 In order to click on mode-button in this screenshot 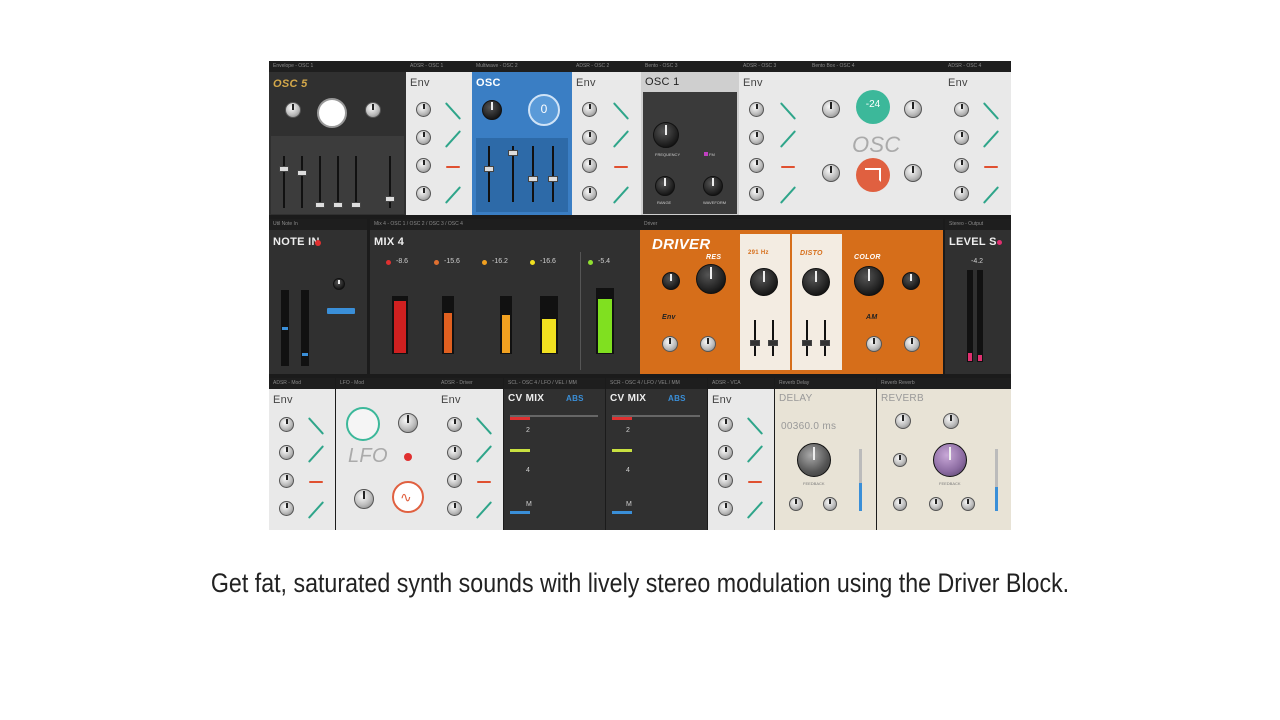, I will do `click(341, 311)`.